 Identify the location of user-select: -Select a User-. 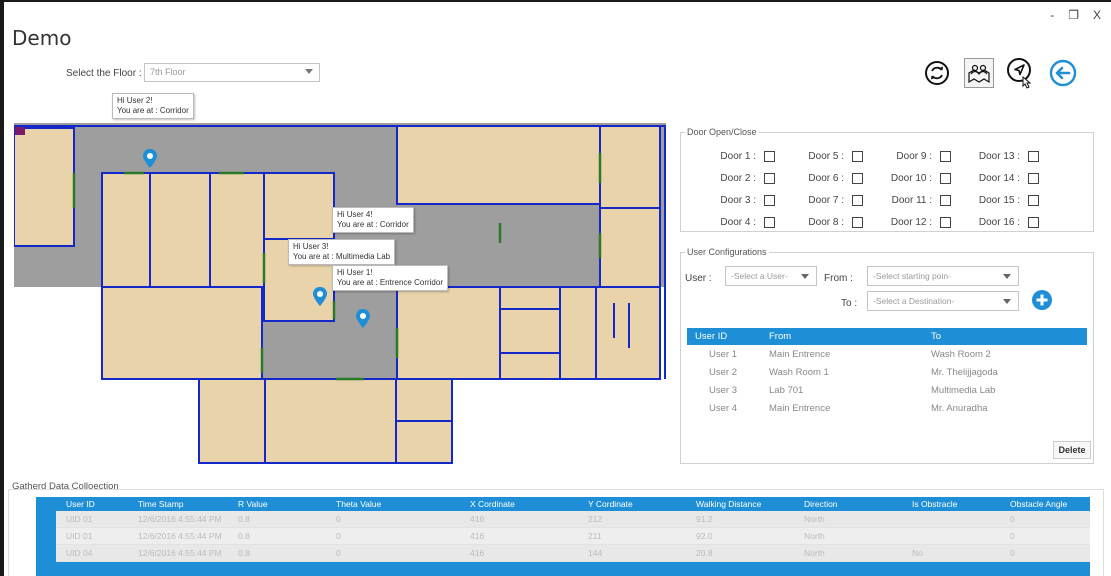
(771, 276).